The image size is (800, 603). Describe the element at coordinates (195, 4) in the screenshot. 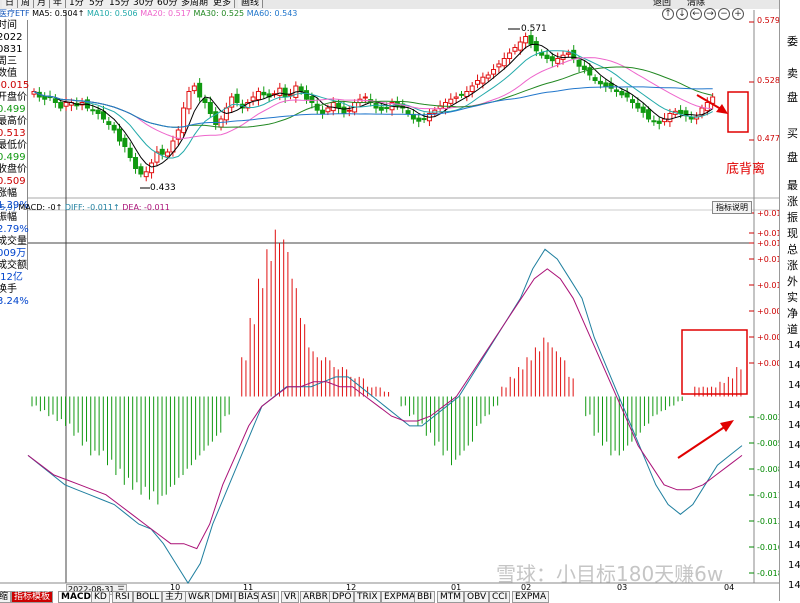

I see `menu-item-period: 多周期` at that location.